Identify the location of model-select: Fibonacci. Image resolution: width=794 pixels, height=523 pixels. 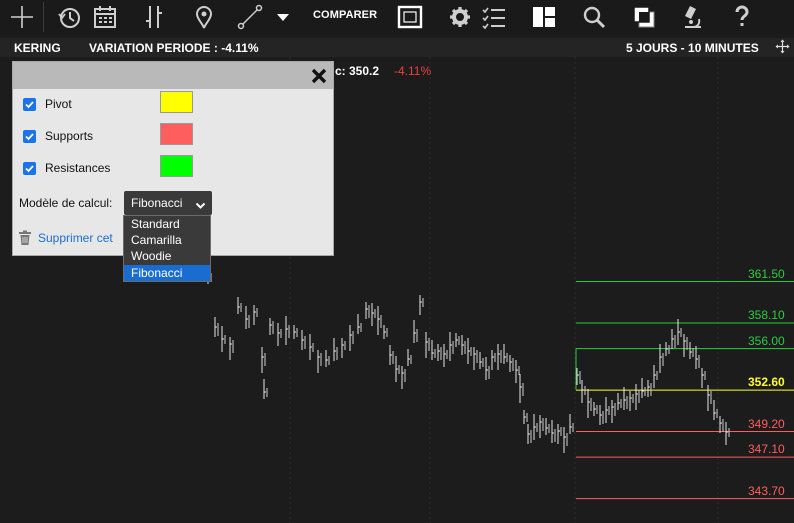
(168, 203).